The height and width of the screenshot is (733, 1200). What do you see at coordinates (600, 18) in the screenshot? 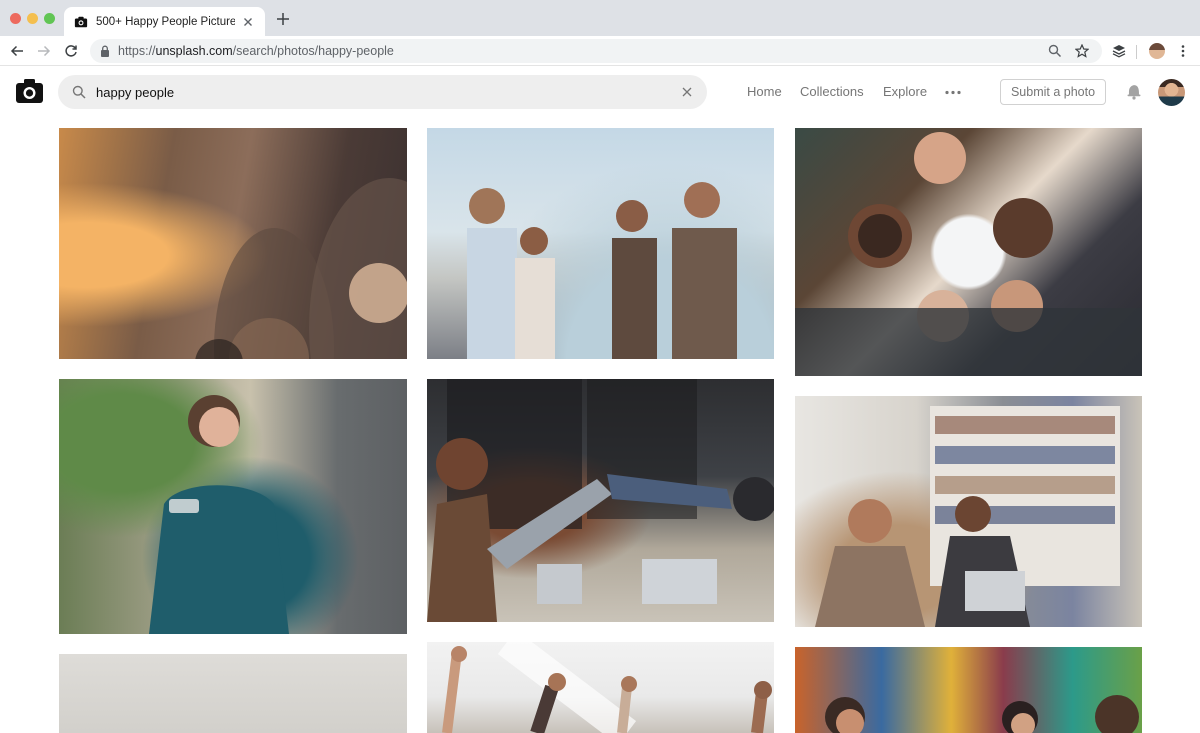
I see `browser-titlebar: 500+ Happy People Pictures |` at bounding box center [600, 18].